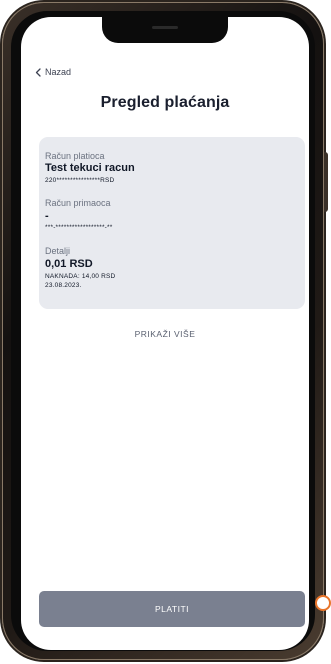 Image resolution: width=331 pixels, height=664 pixels. I want to click on speaker-grille, so click(165, 27).